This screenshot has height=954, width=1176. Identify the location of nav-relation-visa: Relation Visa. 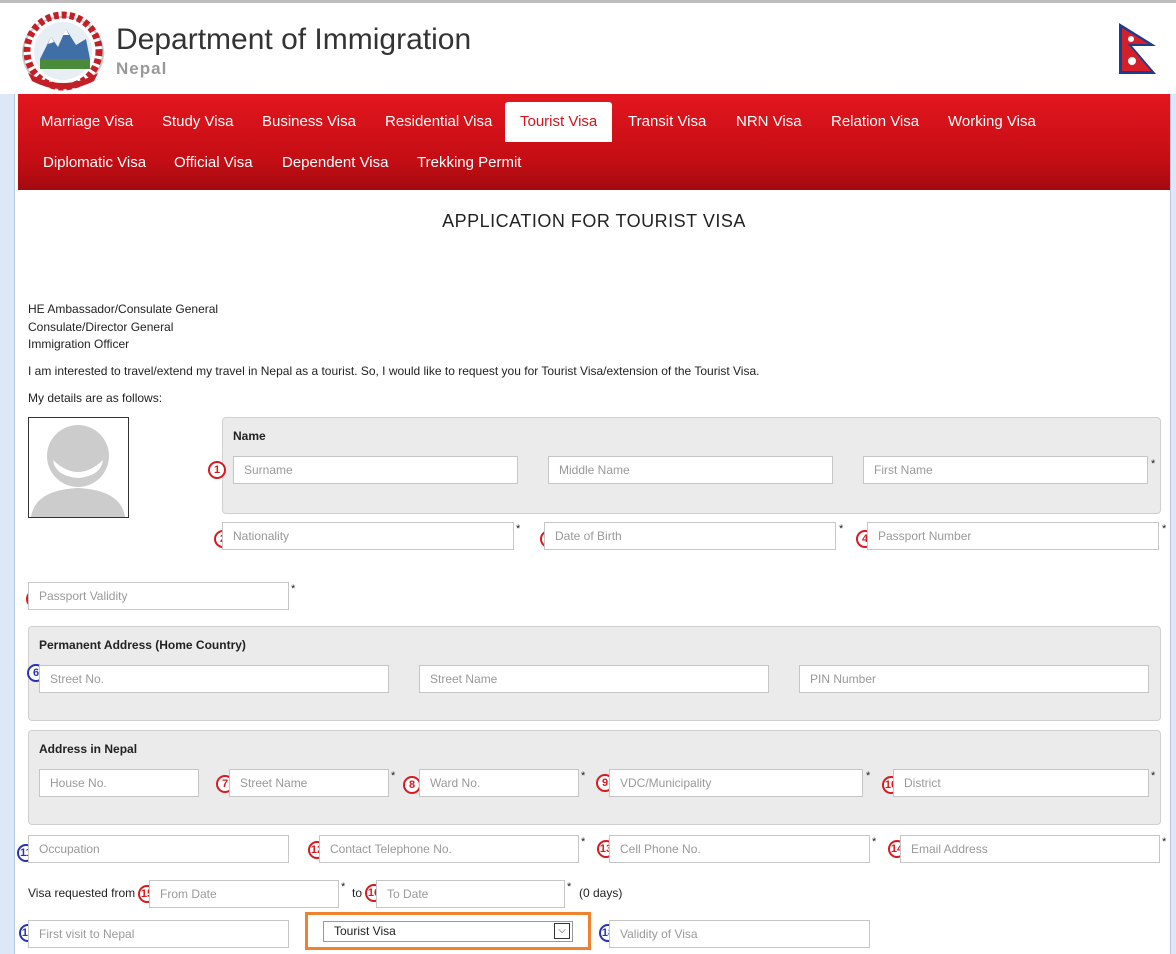
(875, 122).